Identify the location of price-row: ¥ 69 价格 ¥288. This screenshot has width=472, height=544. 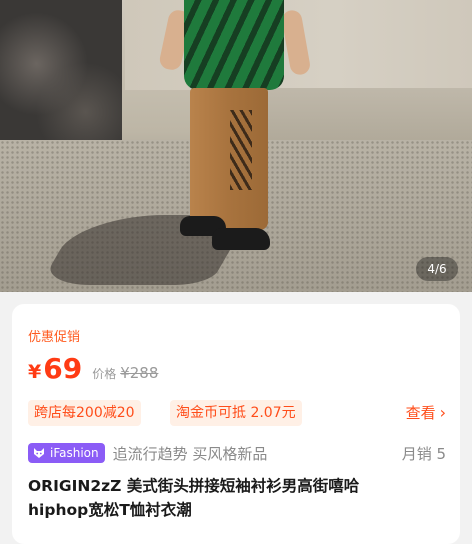
(93, 369).